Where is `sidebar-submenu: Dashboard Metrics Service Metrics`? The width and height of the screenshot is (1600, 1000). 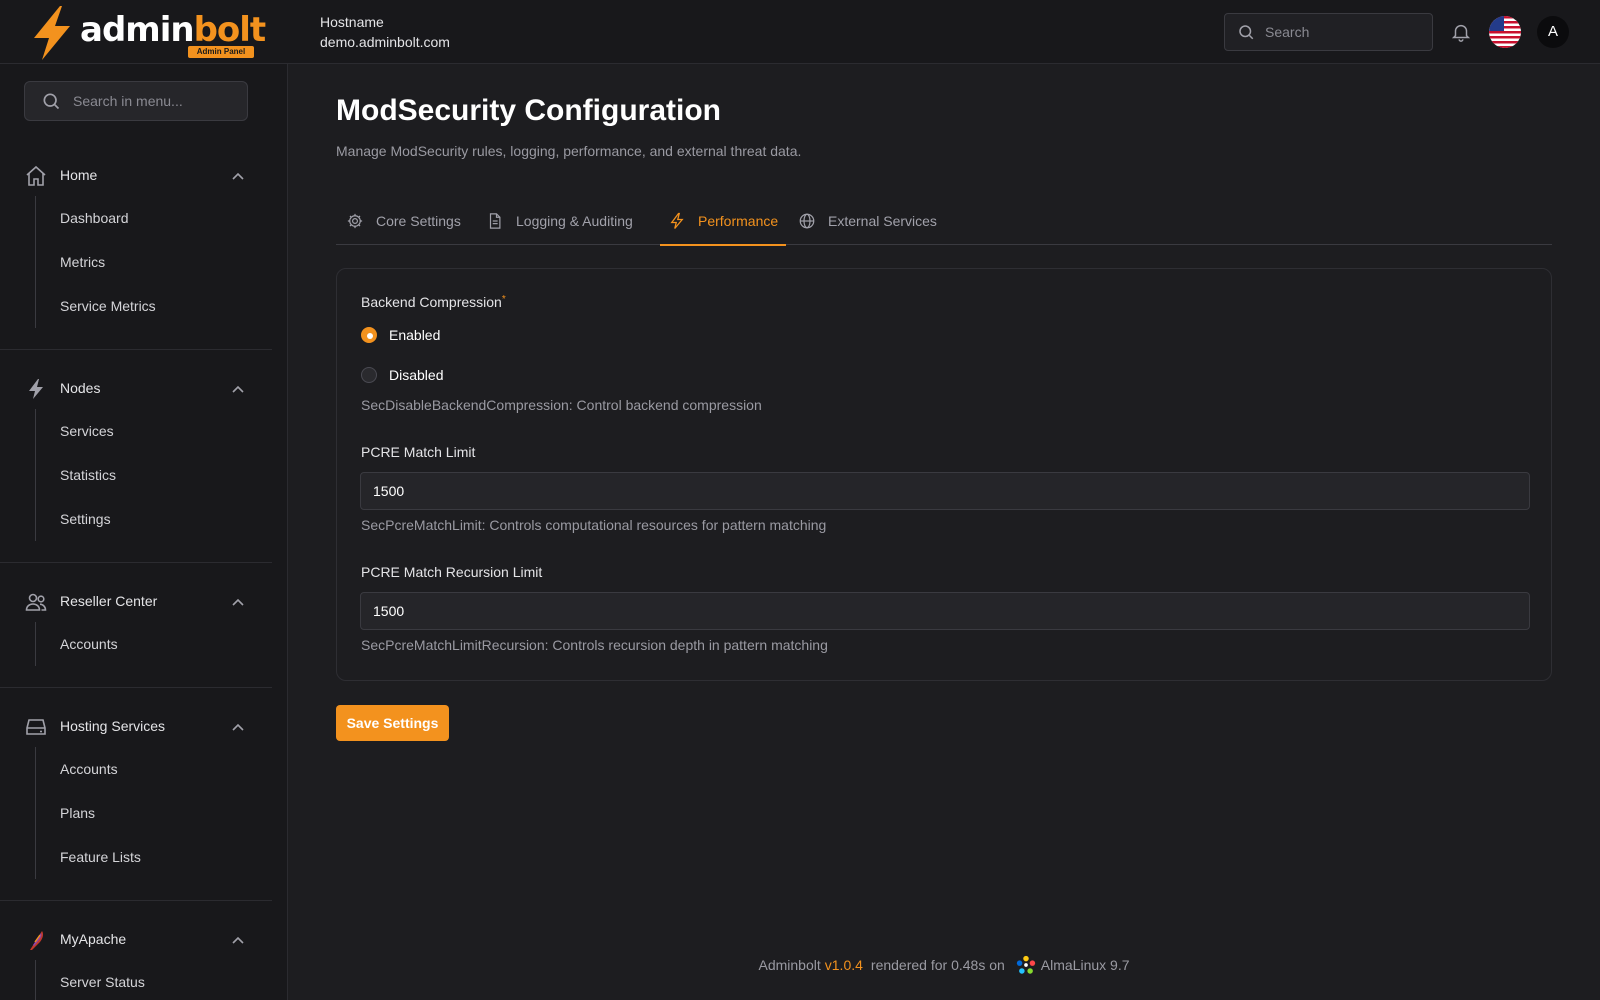 sidebar-submenu: Dashboard Metrics Service Metrics is located at coordinates (153, 262).